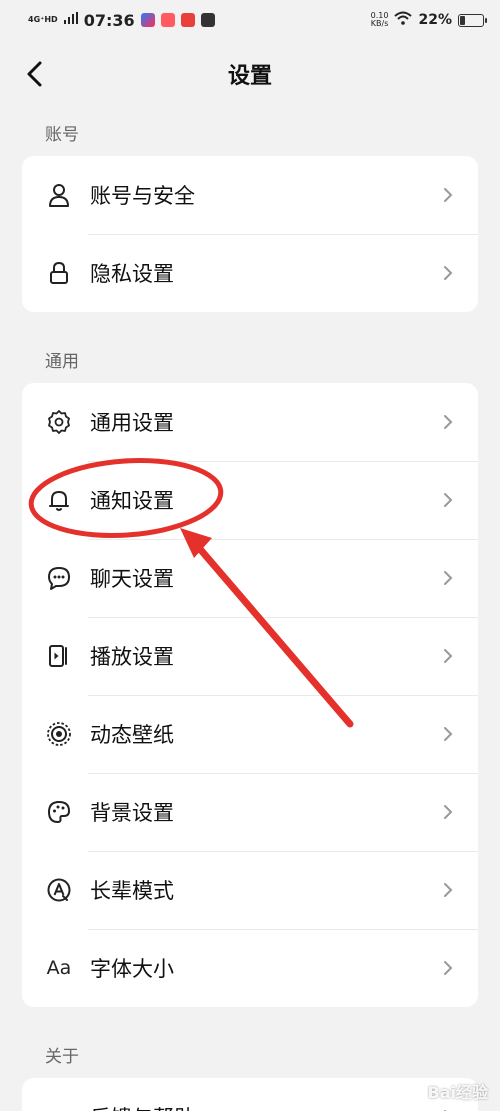 The height and width of the screenshot is (1111, 500). Describe the element at coordinates (250, 195) in the screenshot. I see `settings-row-account-security: 账号与安全` at that location.